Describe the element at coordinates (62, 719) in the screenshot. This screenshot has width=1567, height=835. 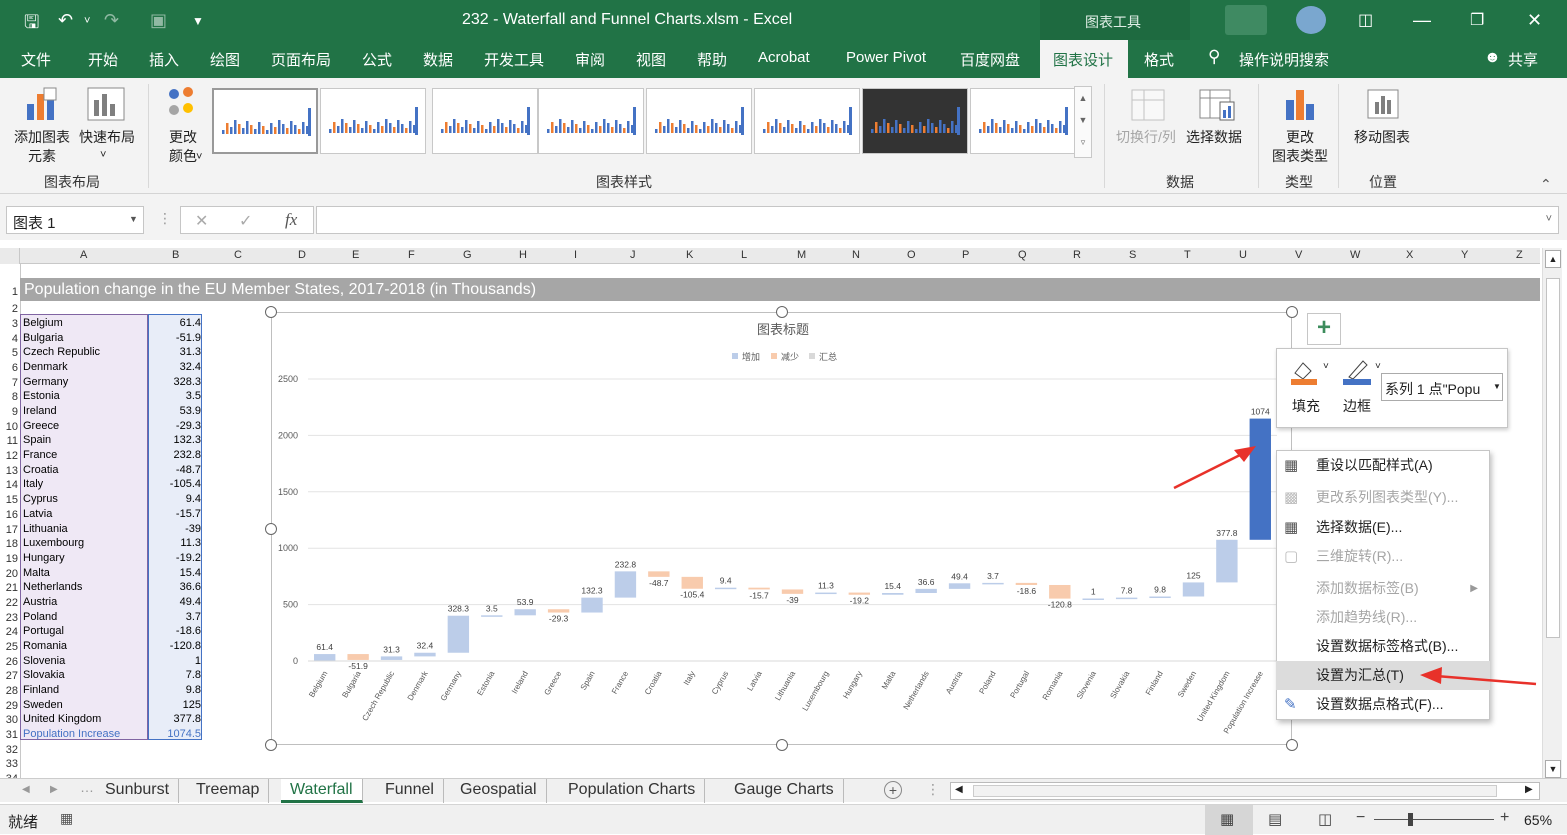
I see `cell-country: United Kingdom` at that location.